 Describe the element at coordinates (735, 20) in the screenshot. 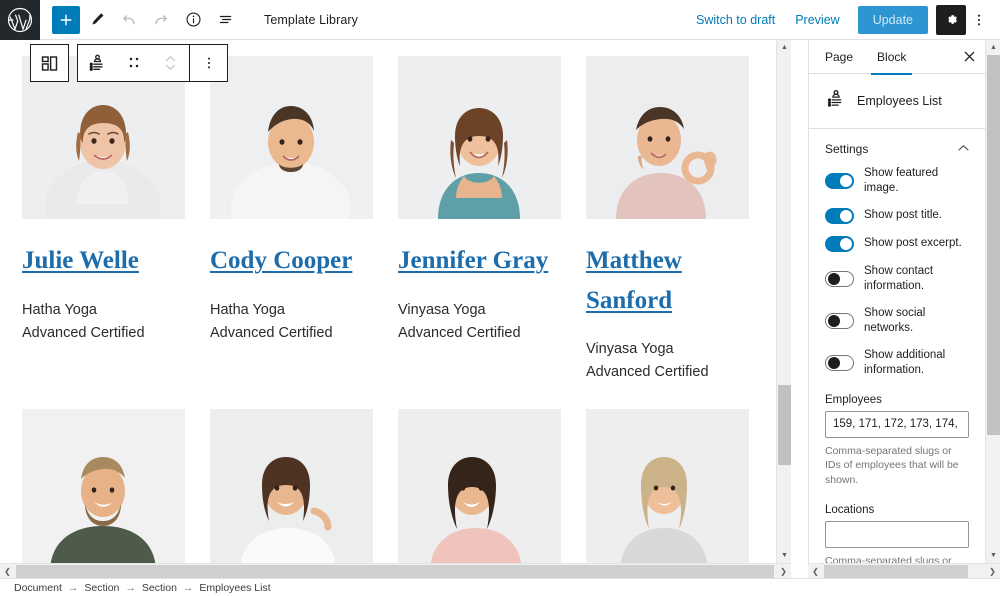

I see `switch-to-draft-button: Switch to draft` at that location.